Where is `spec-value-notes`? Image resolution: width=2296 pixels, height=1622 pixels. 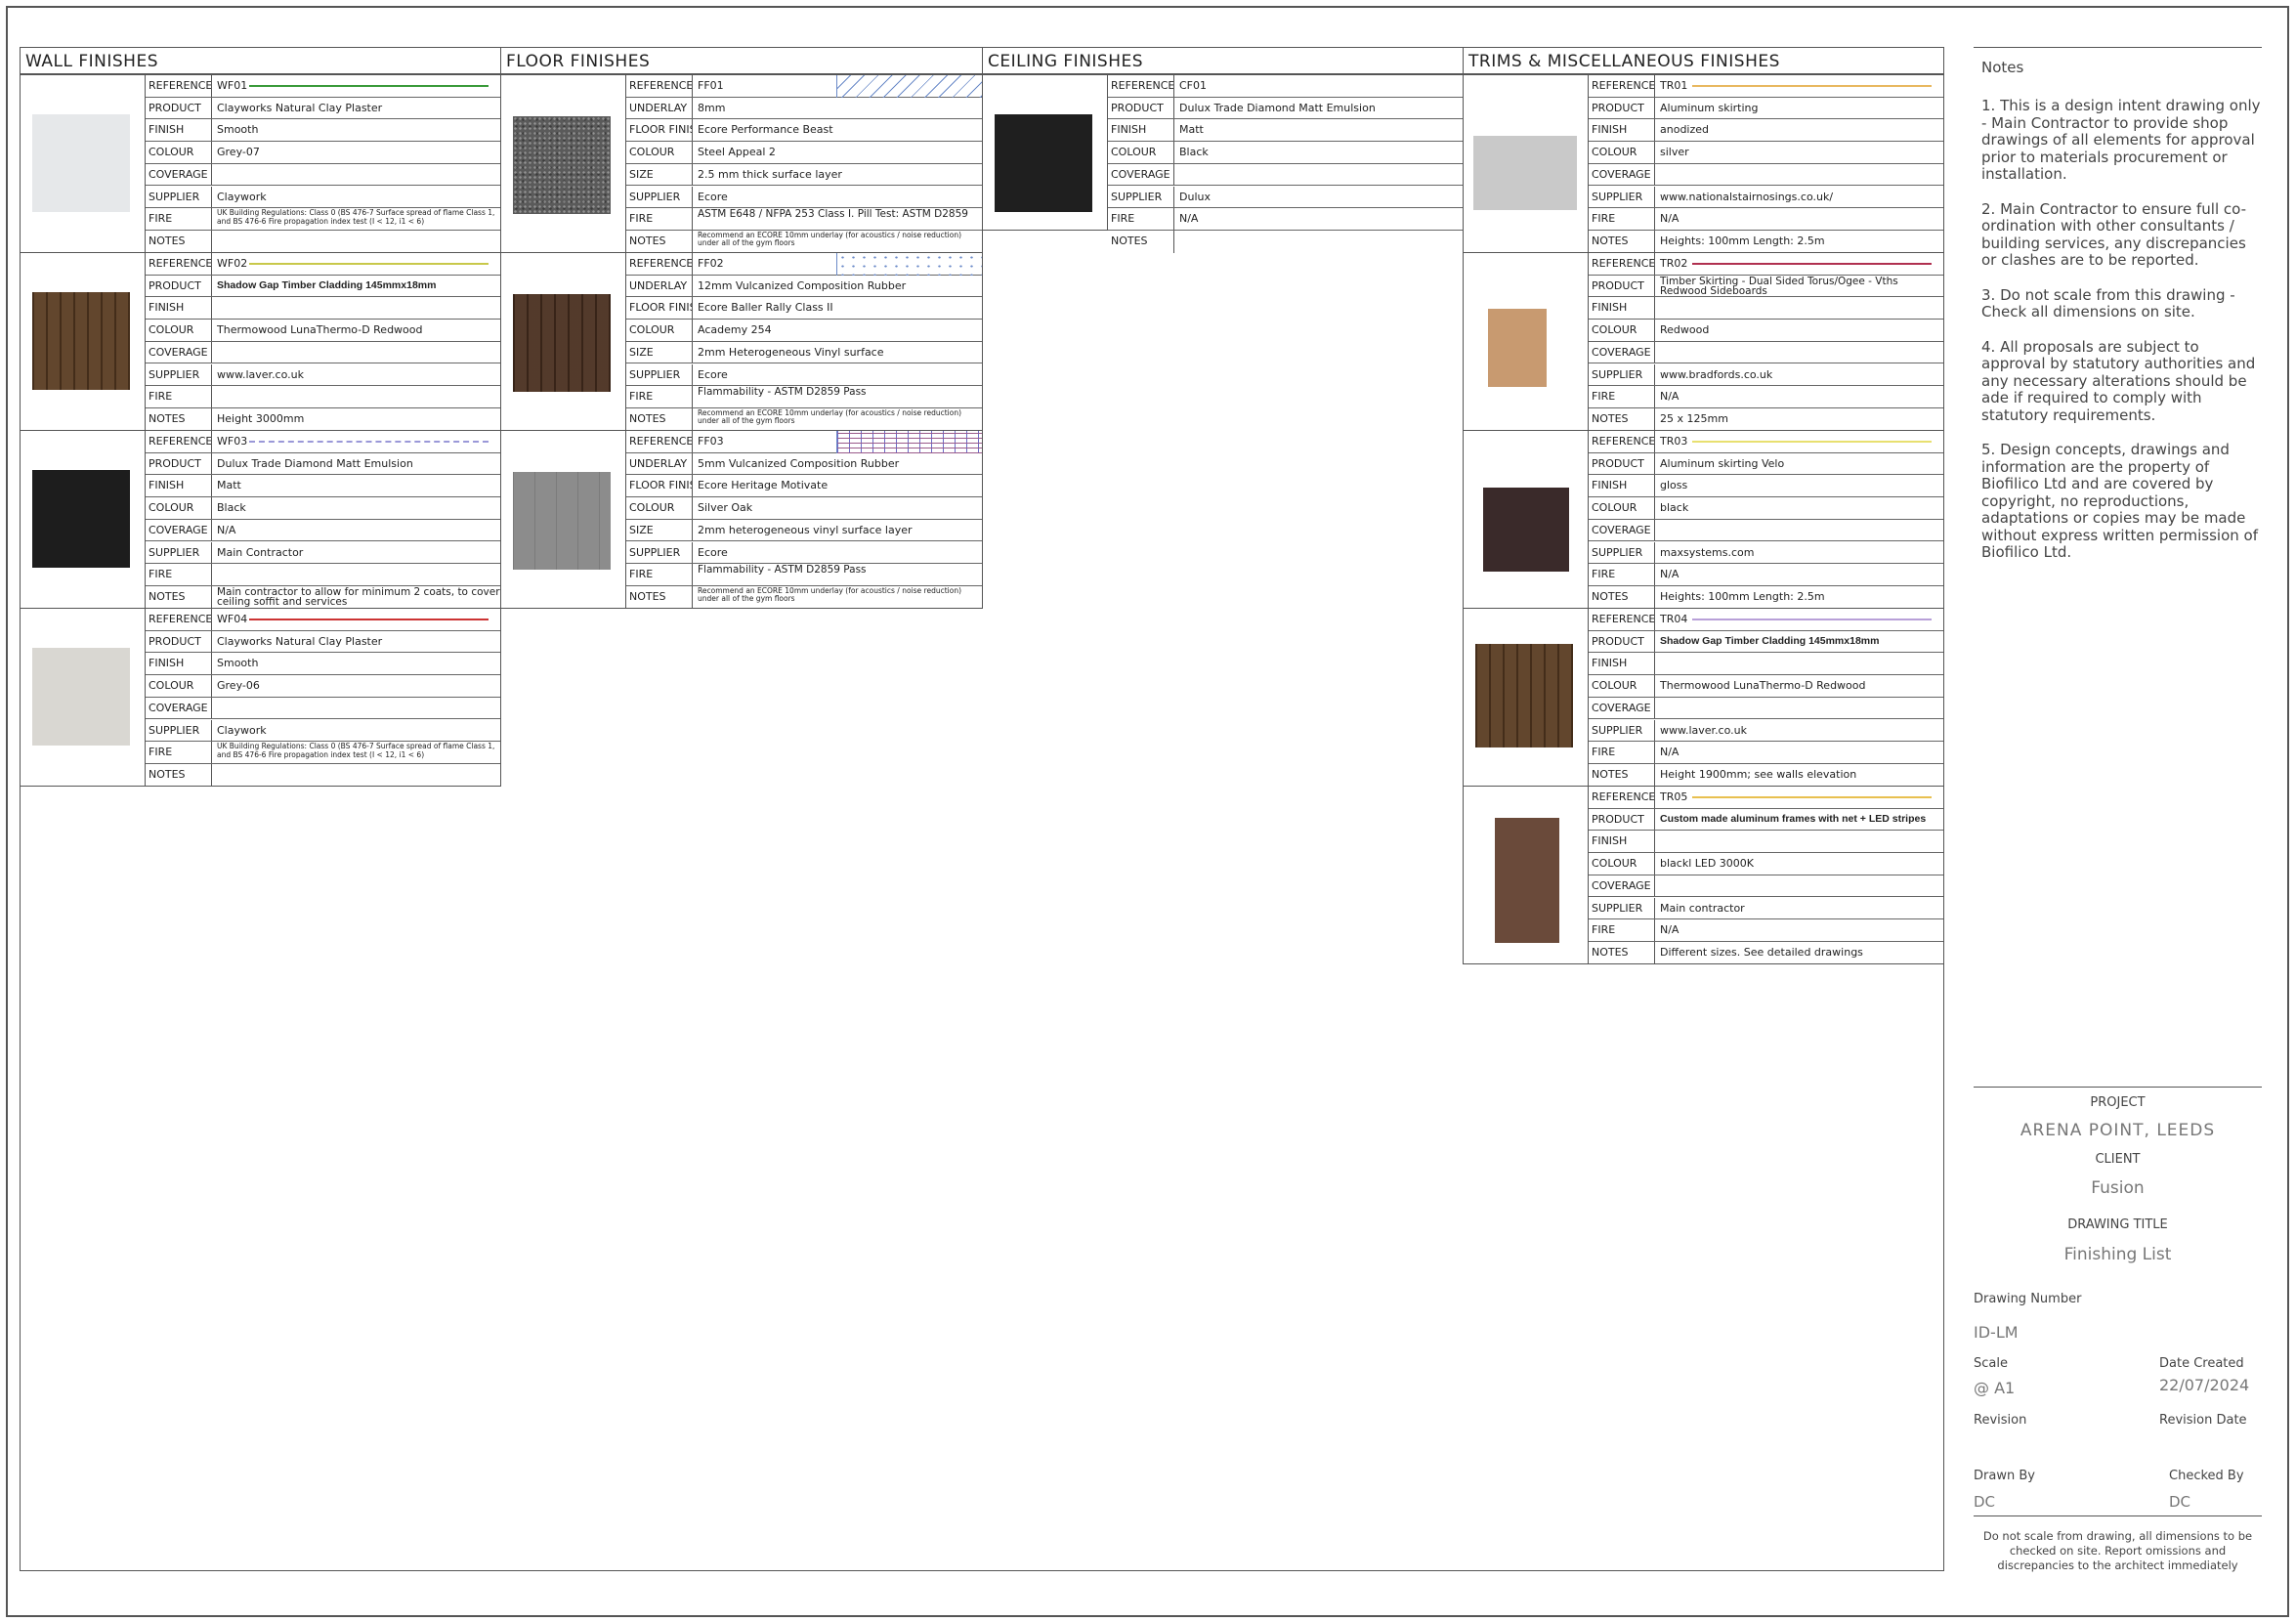 spec-value-notes is located at coordinates (356, 242).